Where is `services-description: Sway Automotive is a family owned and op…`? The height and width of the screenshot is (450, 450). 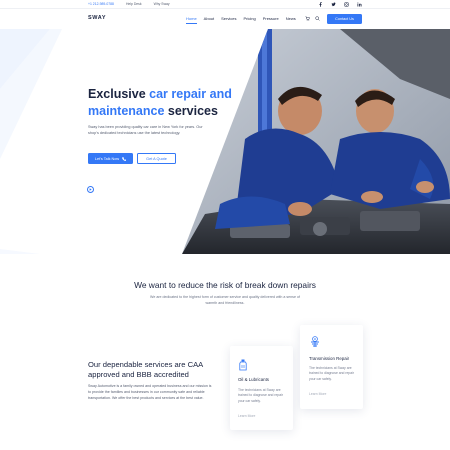
services-description: Sway Automotive is a family owned and op… is located at coordinates (150, 392).